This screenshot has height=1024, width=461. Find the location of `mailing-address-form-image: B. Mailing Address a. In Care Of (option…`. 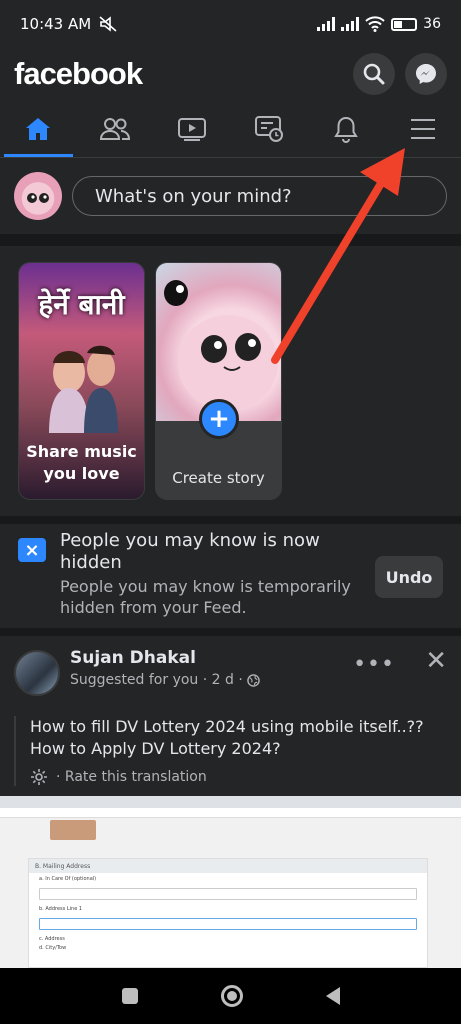

mailing-address-form-image: B. Mailing Address a. In Care Of (option… is located at coordinates (228, 913).